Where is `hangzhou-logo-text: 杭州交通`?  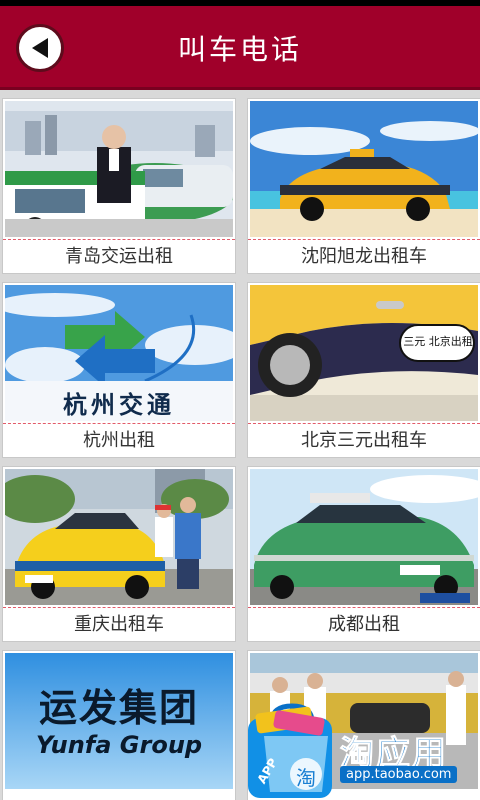 hangzhou-logo-text: 杭州交通 is located at coordinates (119, 404).